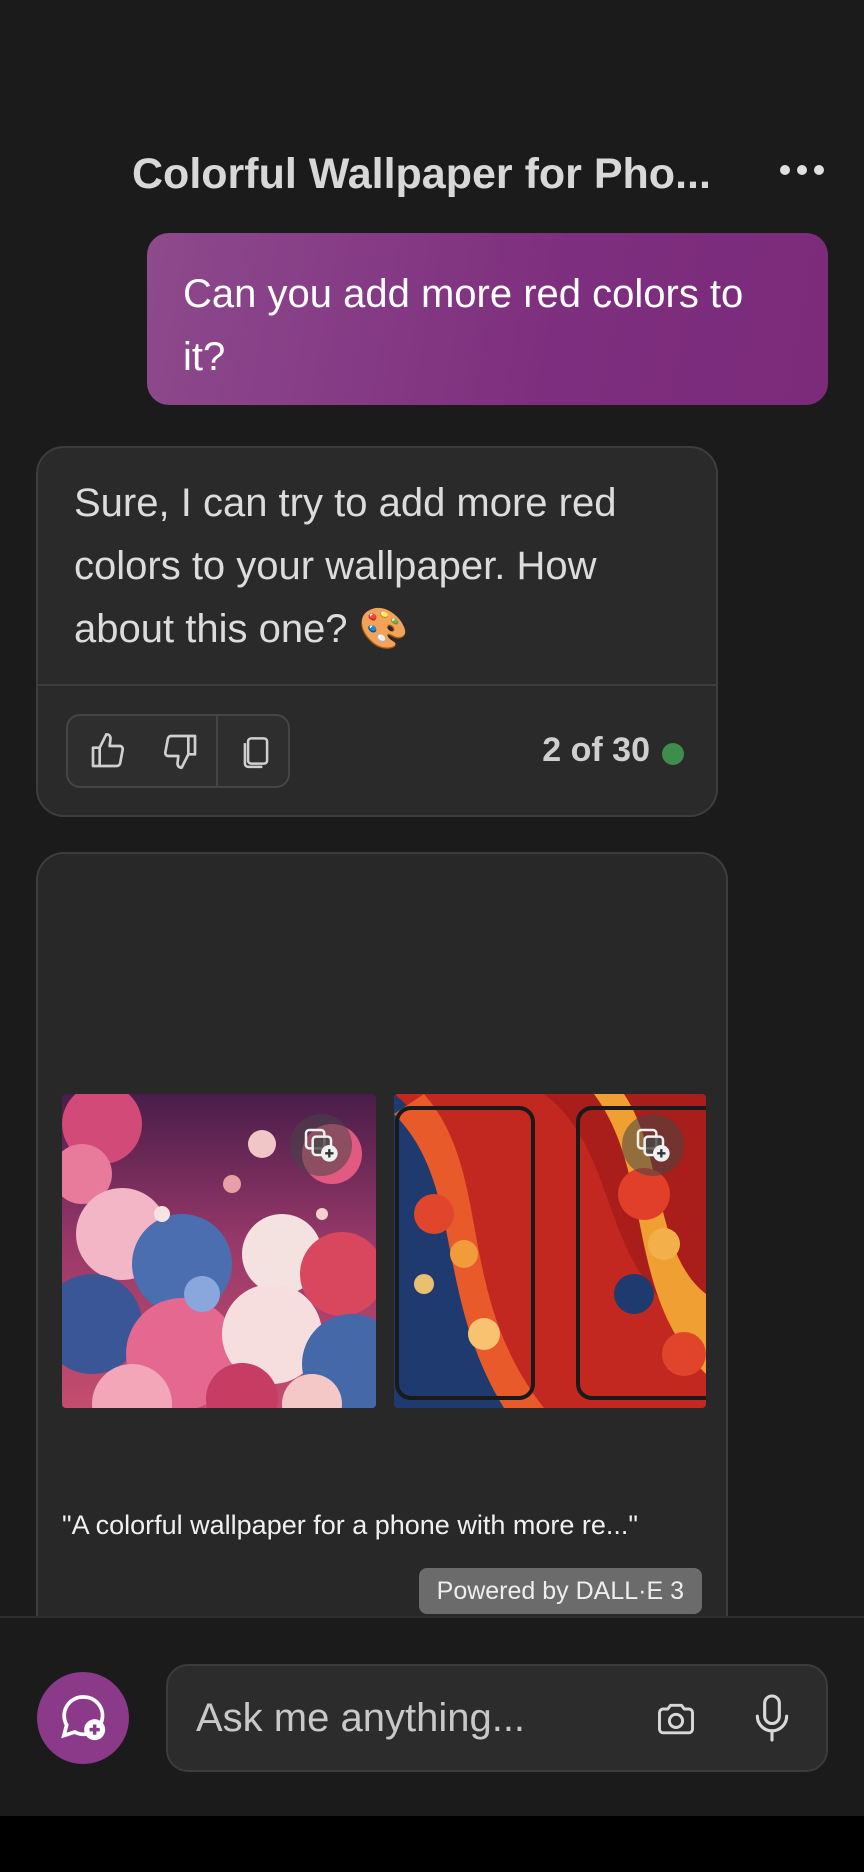 The image size is (864, 1872). What do you see at coordinates (487, 319) in the screenshot?
I see `user-message-bubble: Can you add more red colors to it?` at bounding box center [487, 319].